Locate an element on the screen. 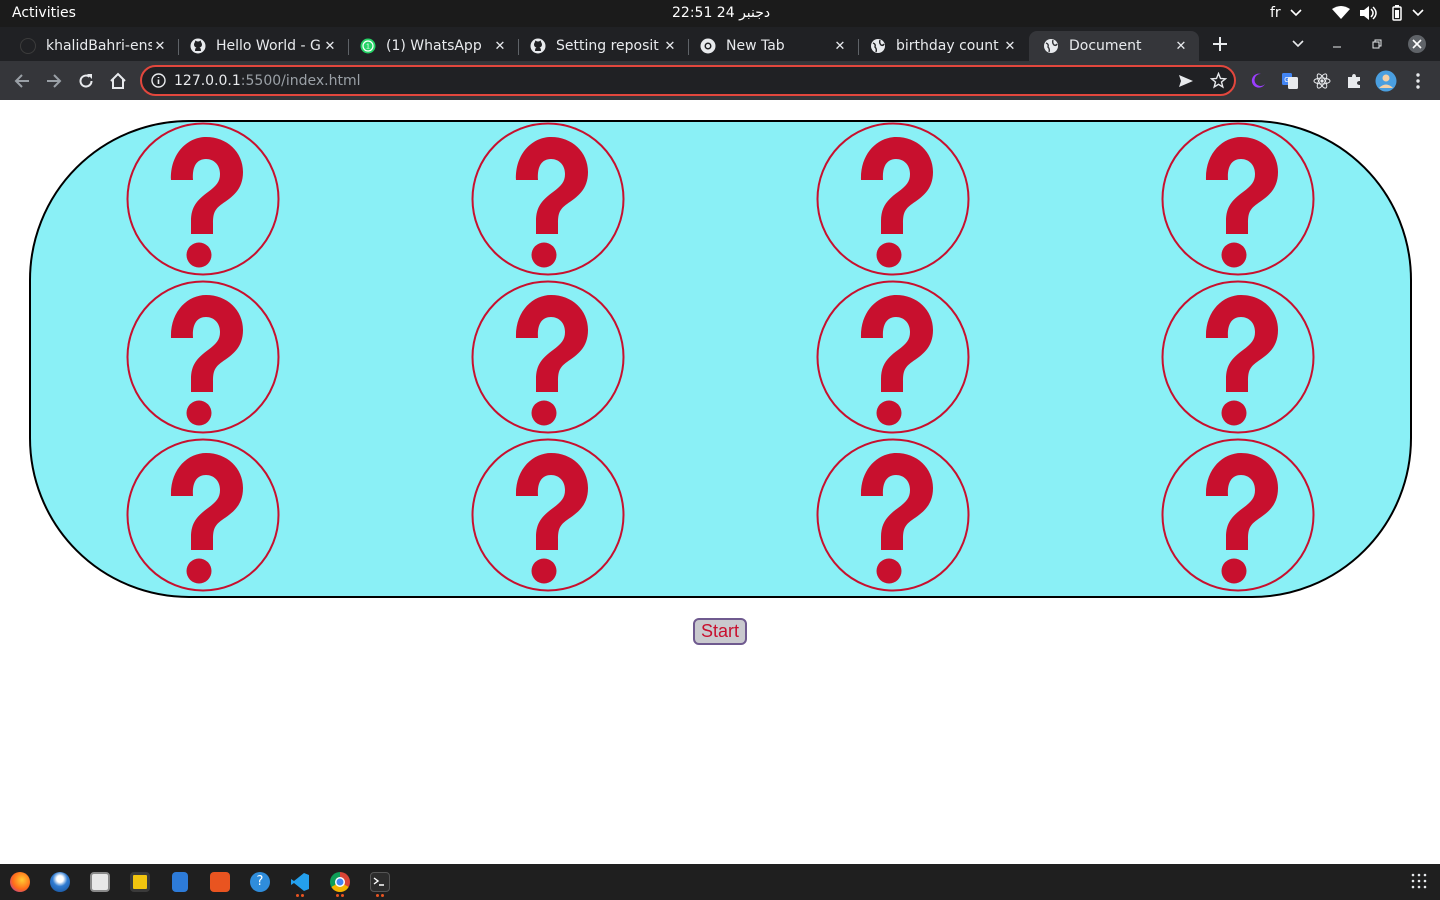 Image resolution: width=1440 pixels, height=900 pixels. url-text: 127.0.0.1:5500/index.html is located at coordinates (267, 81).